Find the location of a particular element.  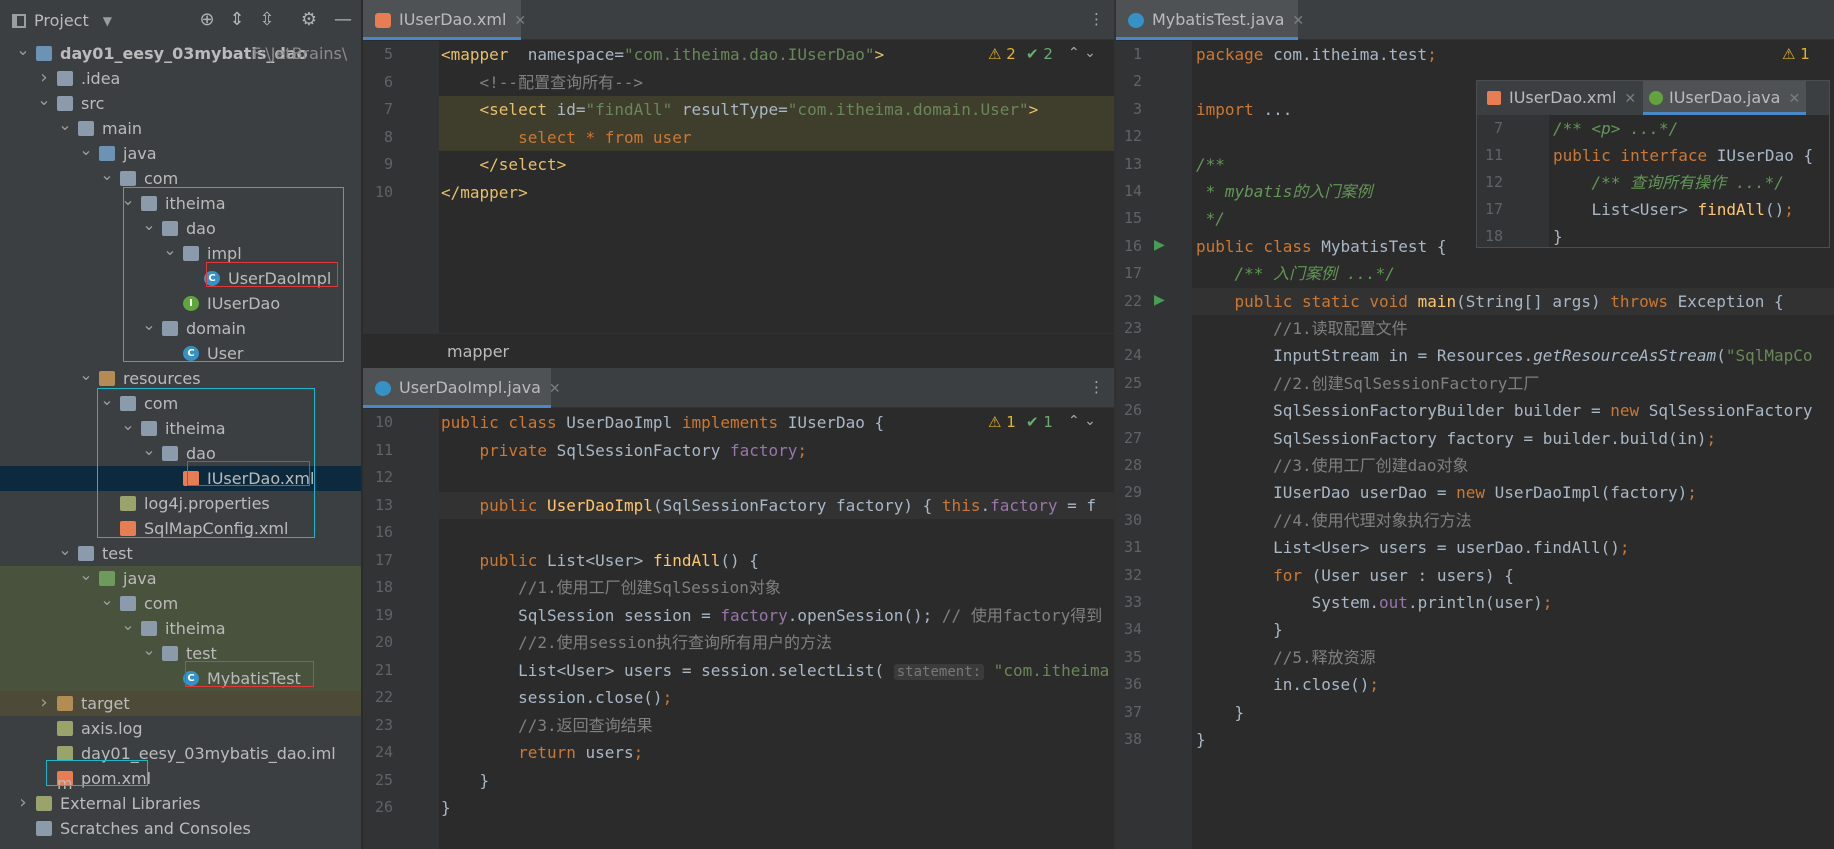

tree-item: ⌄ day01_eesy_03mybatis_dao F:\JetBrains\ is located at coordinates (180, 53).